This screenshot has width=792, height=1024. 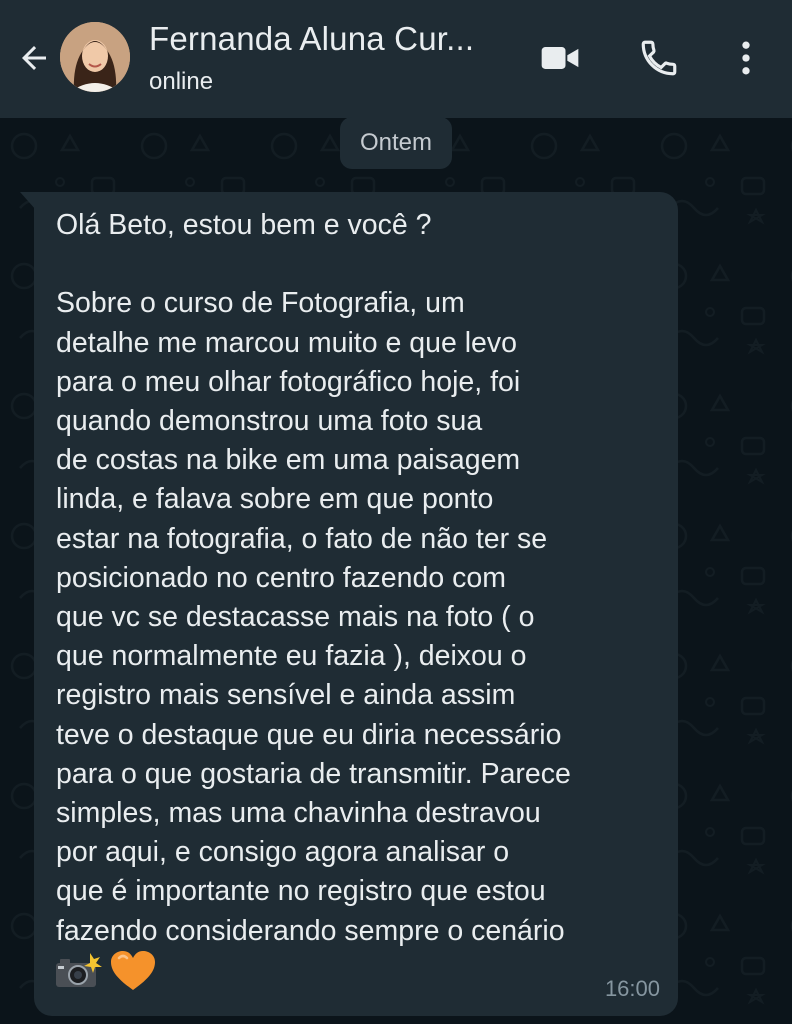 I want to click on video-call-button, so click(x=560, y=58).